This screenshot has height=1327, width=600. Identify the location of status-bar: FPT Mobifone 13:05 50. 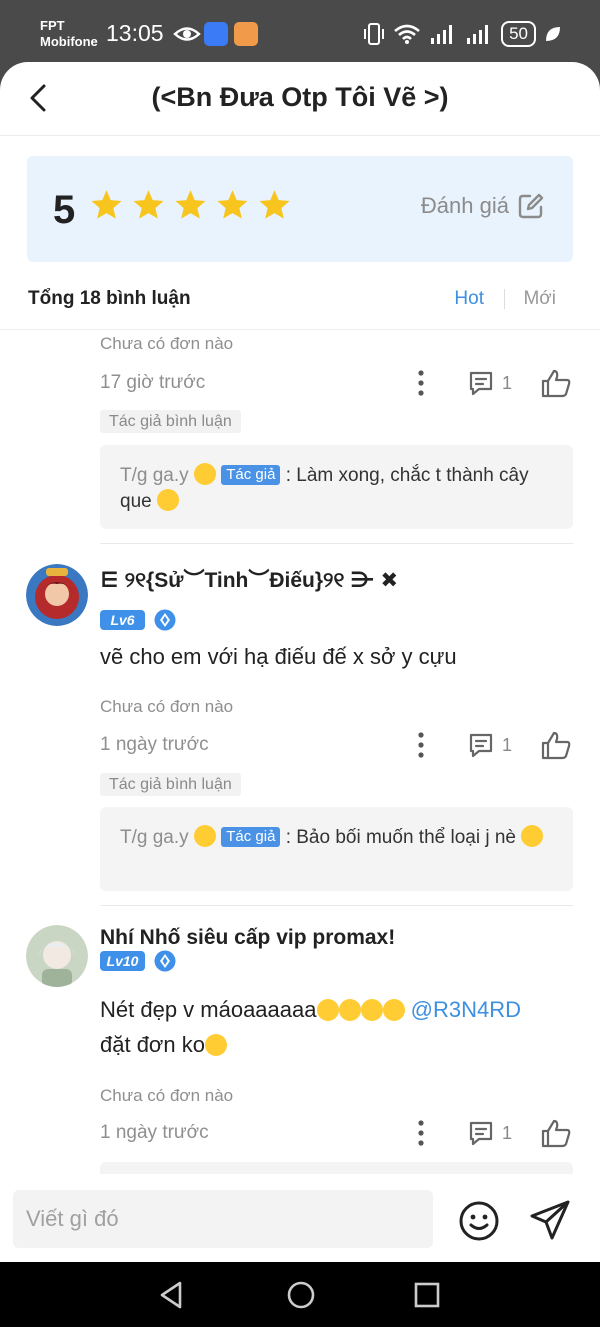
(300, 32).